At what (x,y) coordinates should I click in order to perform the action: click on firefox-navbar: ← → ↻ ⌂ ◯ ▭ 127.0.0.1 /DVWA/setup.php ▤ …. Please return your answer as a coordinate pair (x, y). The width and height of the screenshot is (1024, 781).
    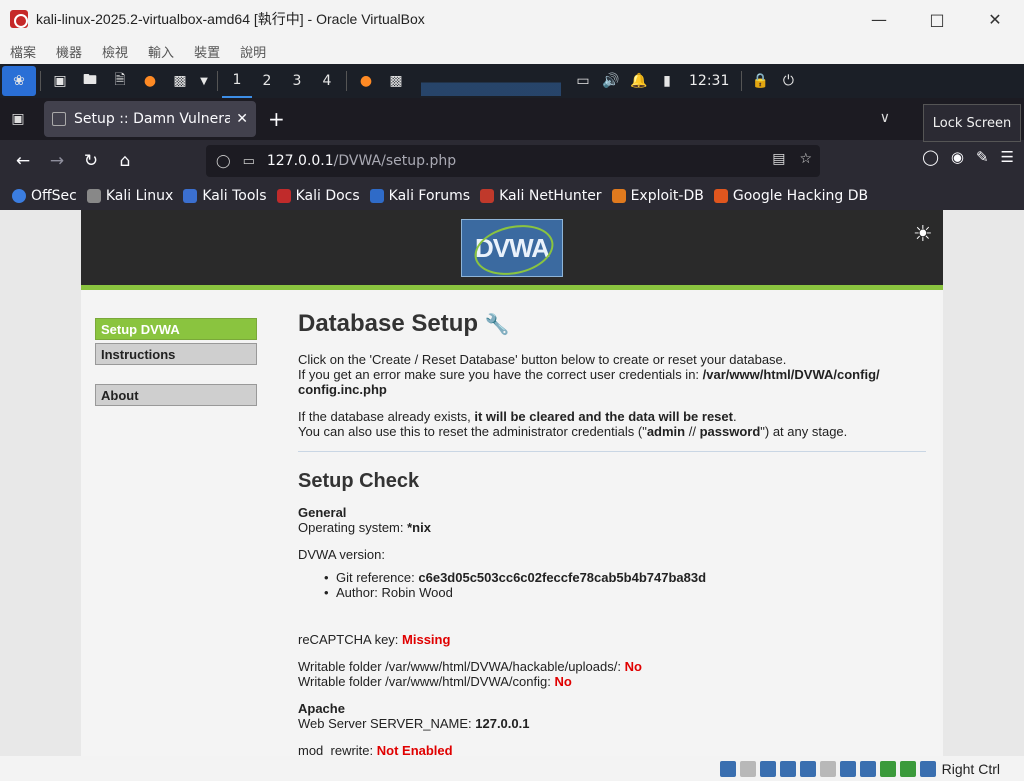
    Looking at the image, I should click on (512, 161).